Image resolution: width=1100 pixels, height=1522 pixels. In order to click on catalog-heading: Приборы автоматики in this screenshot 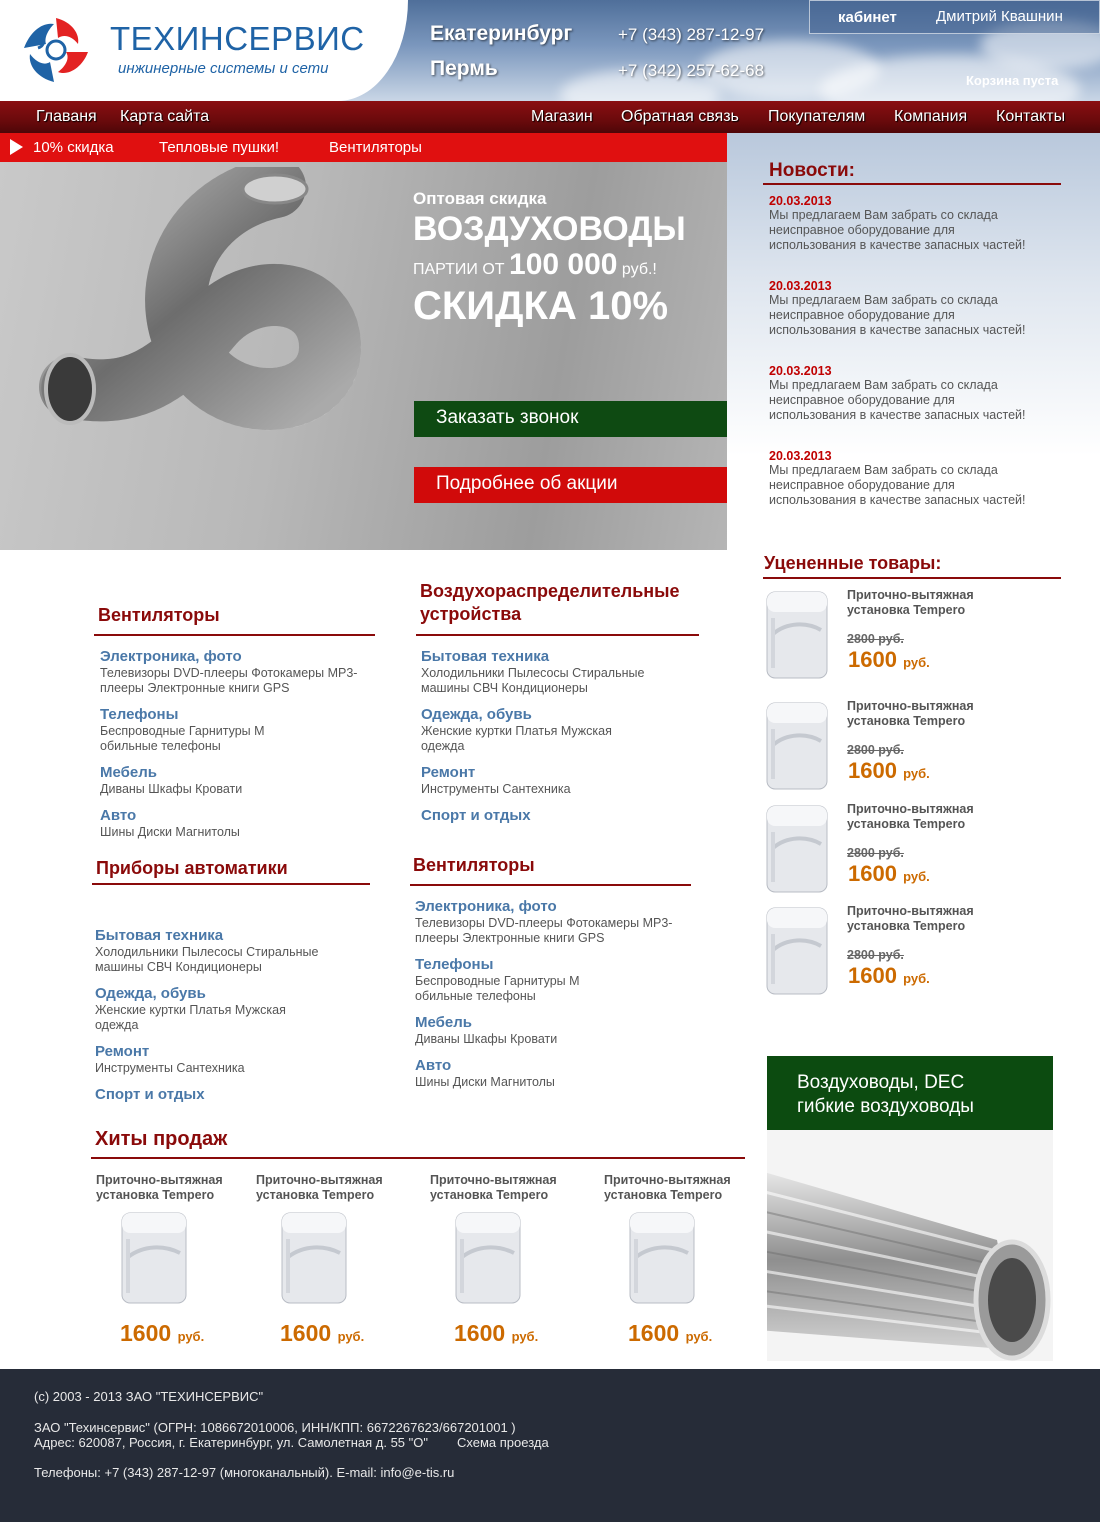, I will do `click(192, 868)`.